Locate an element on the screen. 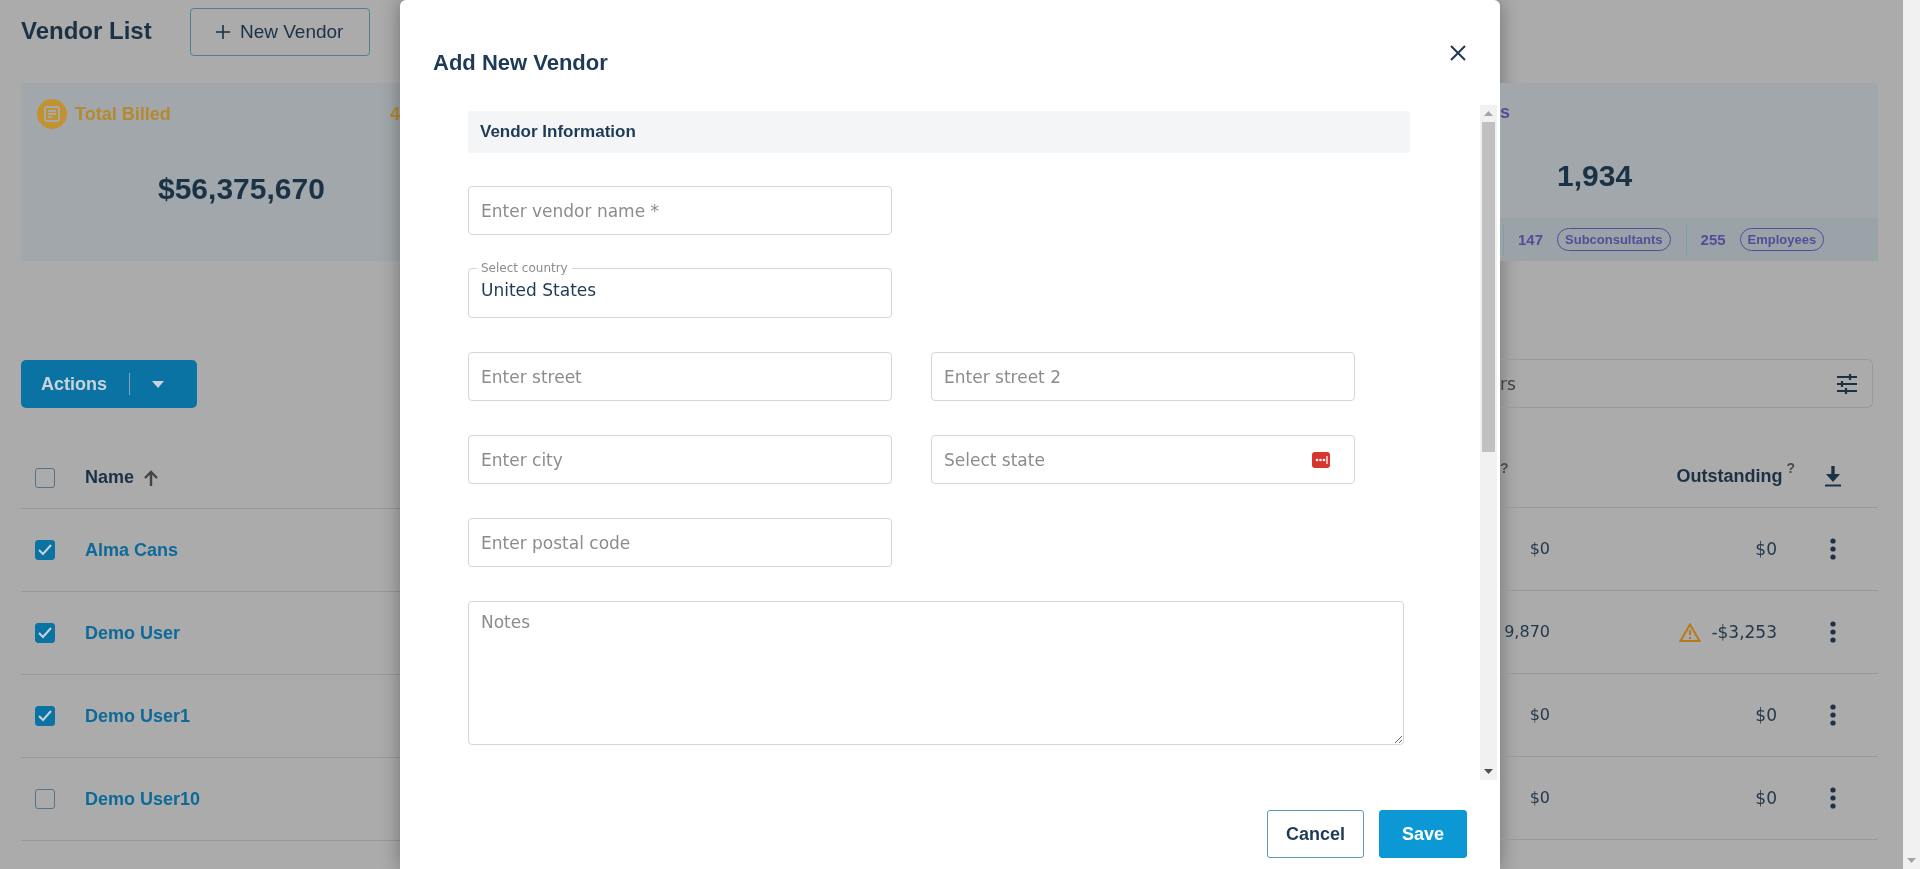 The height and width of the screenshot is (869, 1920). state-select: Select state is located at coordinates (1143, 459).